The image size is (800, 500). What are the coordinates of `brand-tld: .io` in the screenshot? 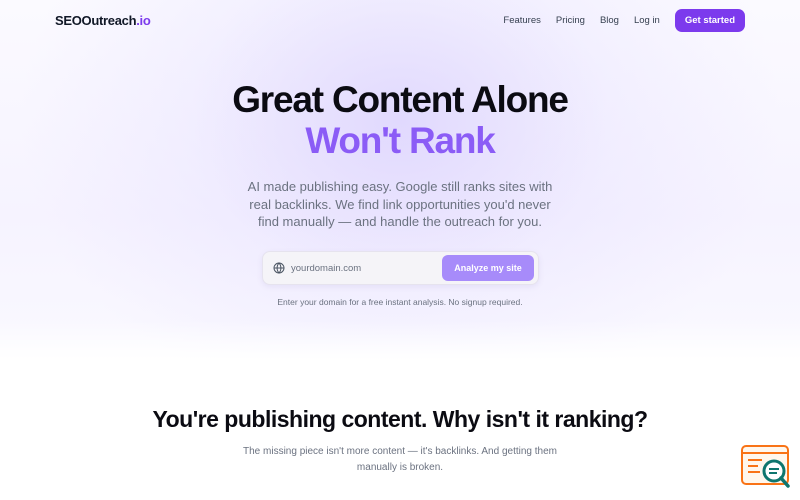 It's located at (143, 20).